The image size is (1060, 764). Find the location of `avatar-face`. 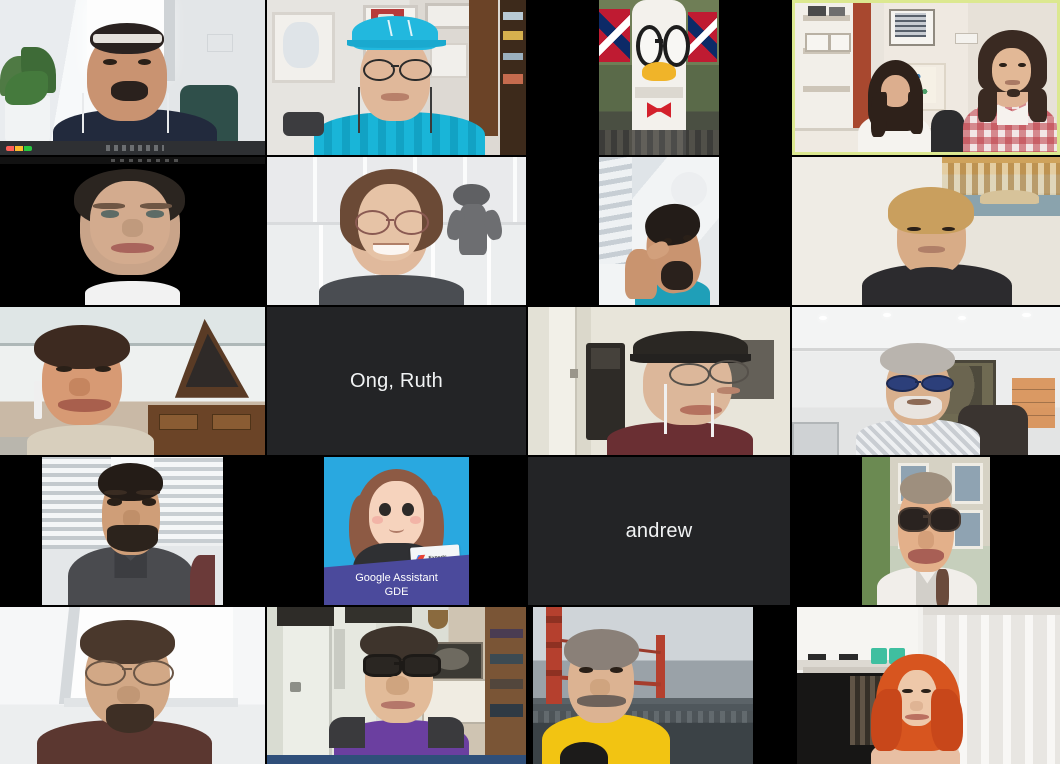

avatar-face is located at coordinates (396, 514).